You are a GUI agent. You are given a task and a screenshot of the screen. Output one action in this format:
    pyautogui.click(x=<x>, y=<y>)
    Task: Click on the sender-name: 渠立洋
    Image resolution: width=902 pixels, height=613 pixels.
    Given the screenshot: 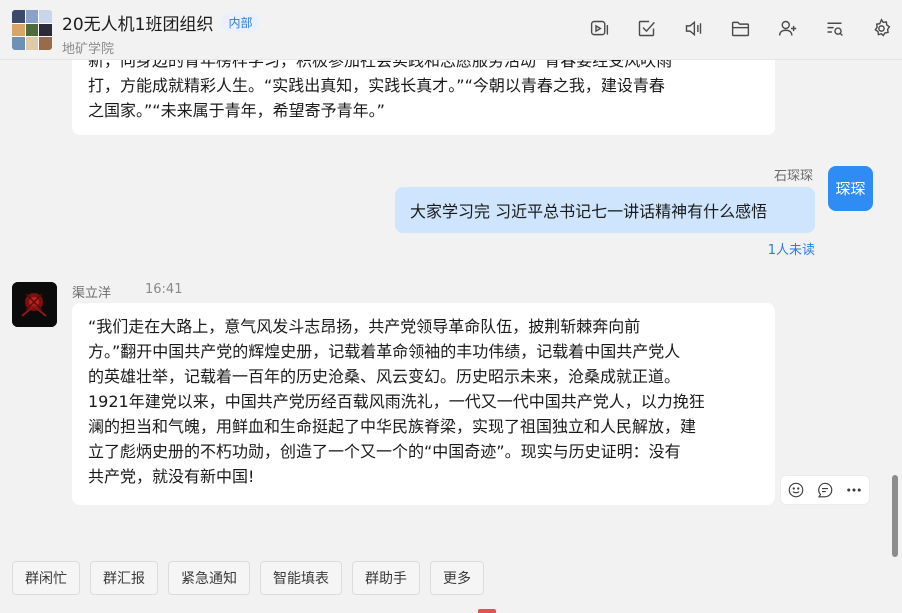 What is the action you would take?
    pyautogui.click(x=92, y=293)
    